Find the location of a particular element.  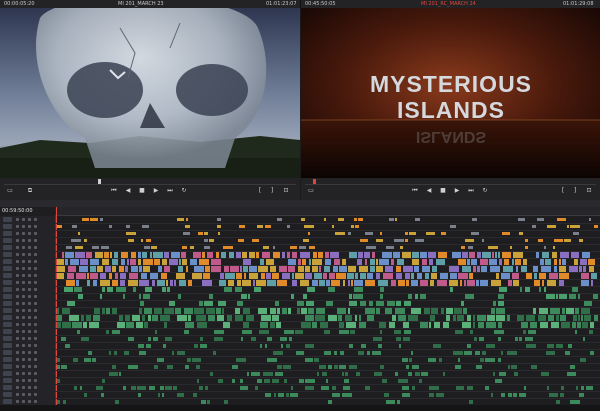

source-clip-name: MI 201_MARCH 23 is located at coordinates (141, 4).